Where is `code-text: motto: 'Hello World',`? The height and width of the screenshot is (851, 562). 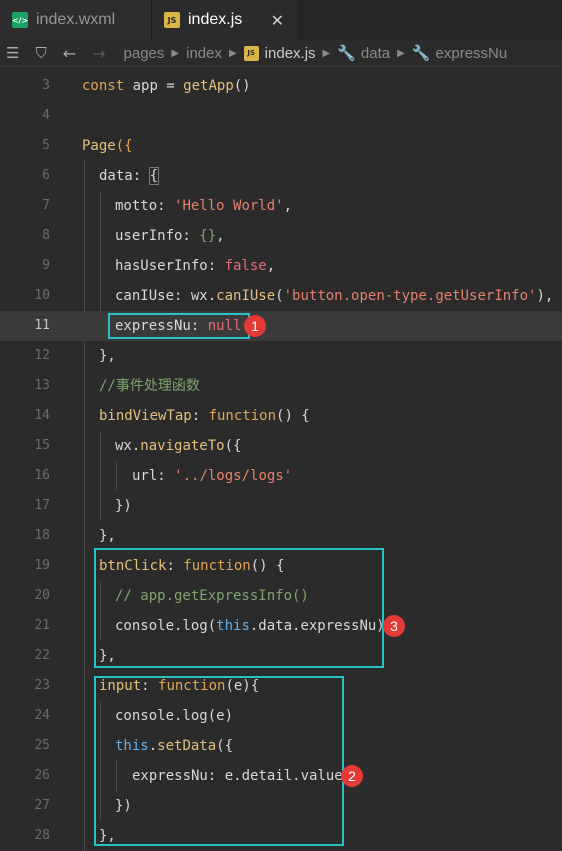 code-text: motto: 'Hello World', is located at coordinates (204, 206).